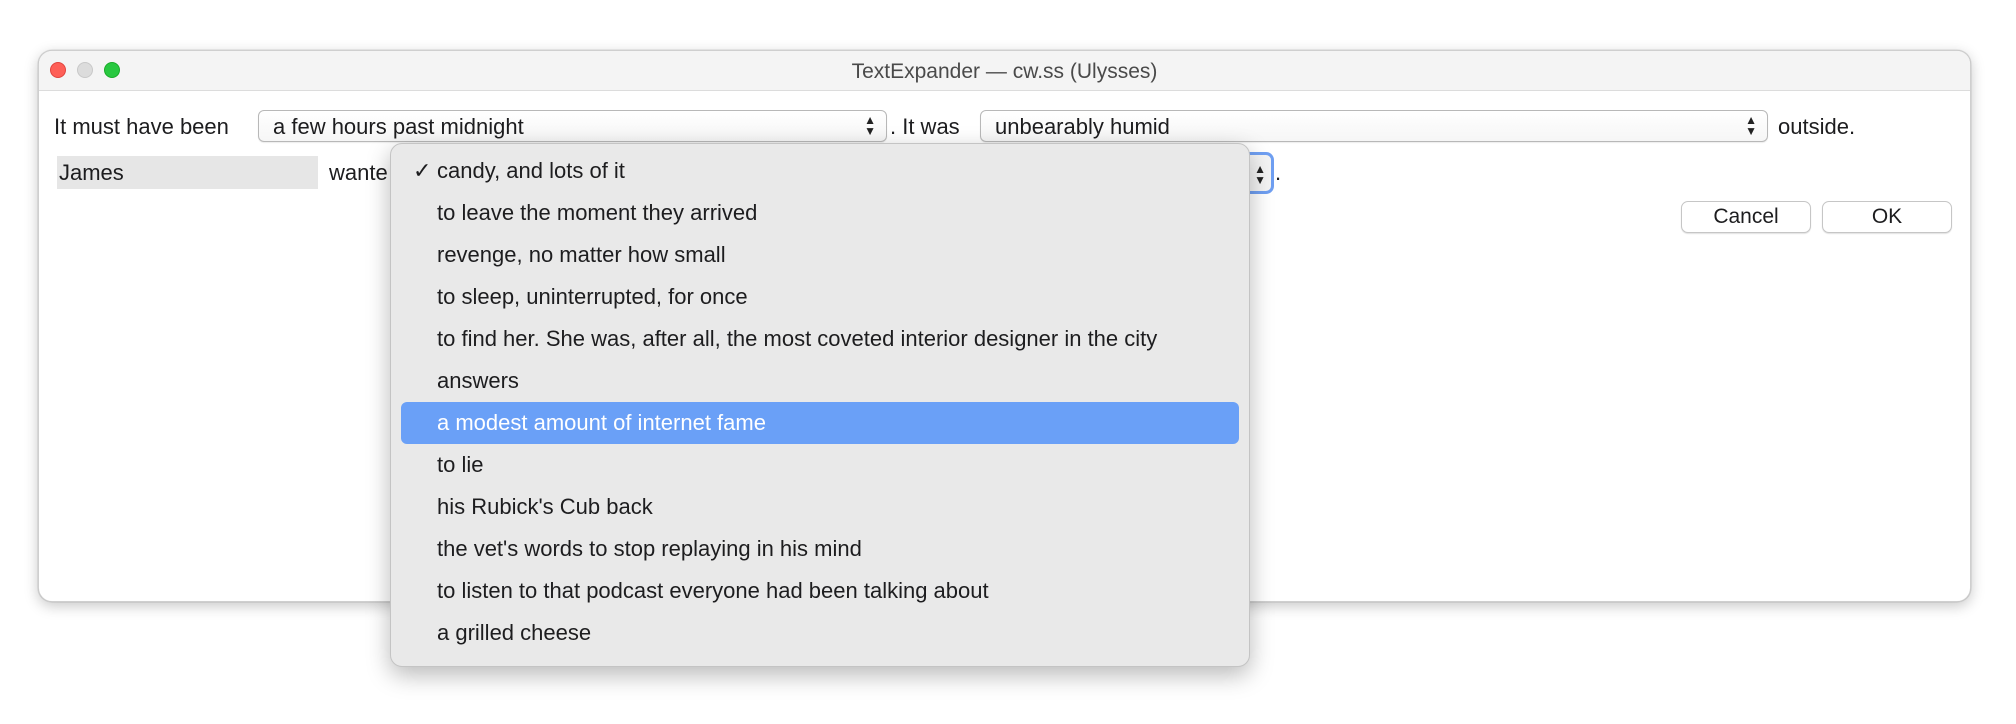 The image size is (2016, 724). Describe the element at coordinates (422, 170) in the screenshot. I see `checkmark-icon: ✓` at that location.